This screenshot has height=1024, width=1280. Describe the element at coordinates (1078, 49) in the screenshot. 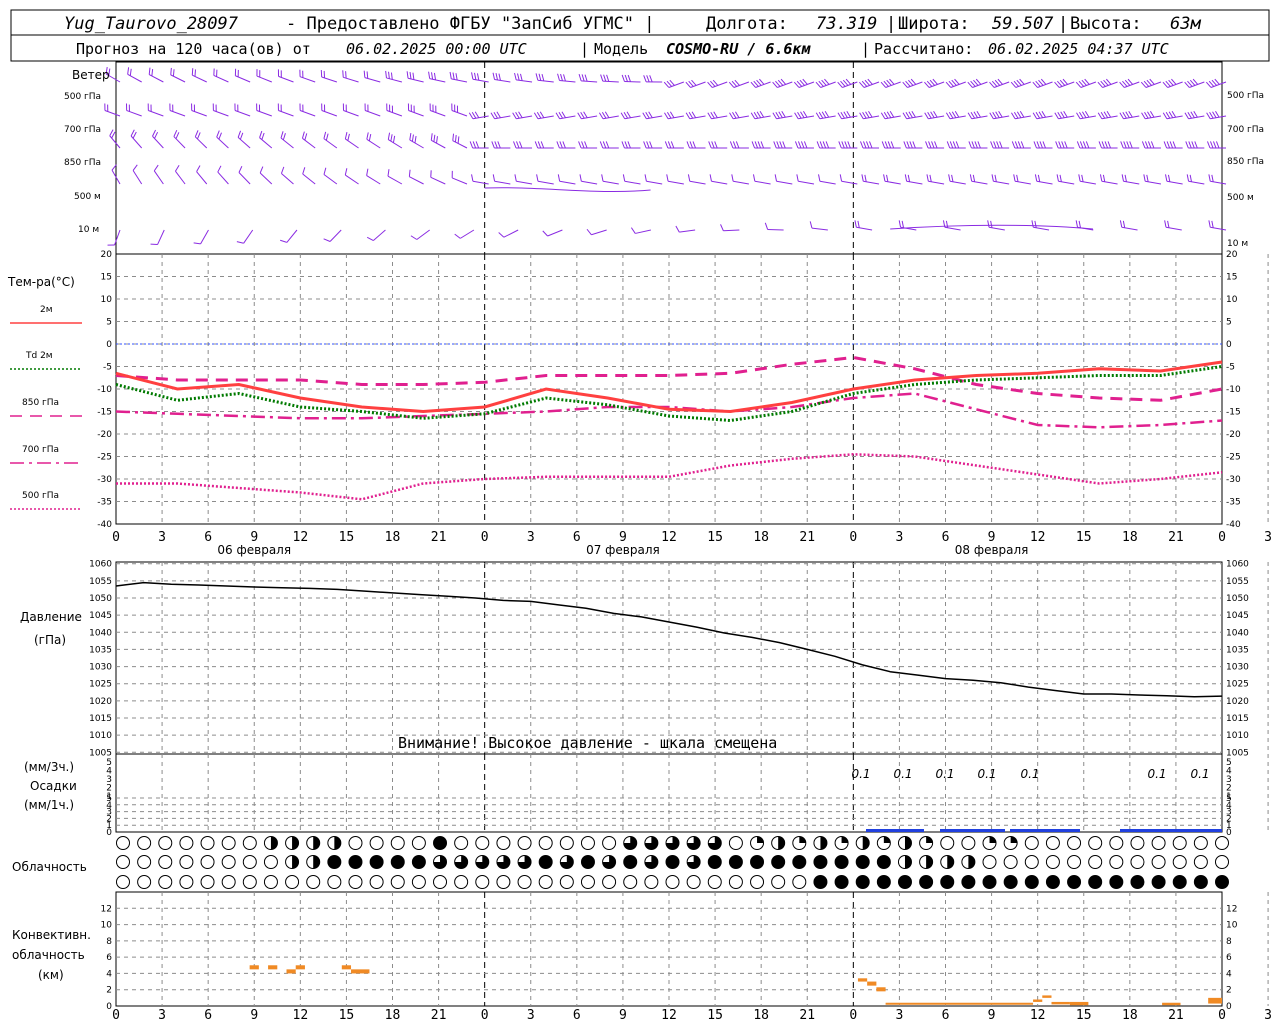

I see `calc-date: 06.02.2025 04:37 UTC` at that location.